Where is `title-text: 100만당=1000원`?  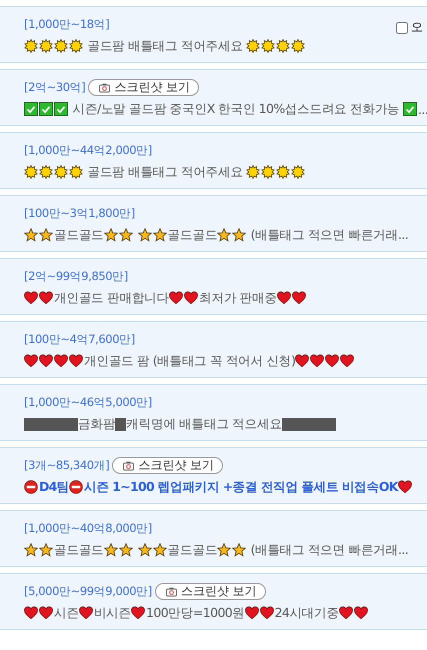
title-text: 100만당=1000원 is located at coordinates (195, 613).